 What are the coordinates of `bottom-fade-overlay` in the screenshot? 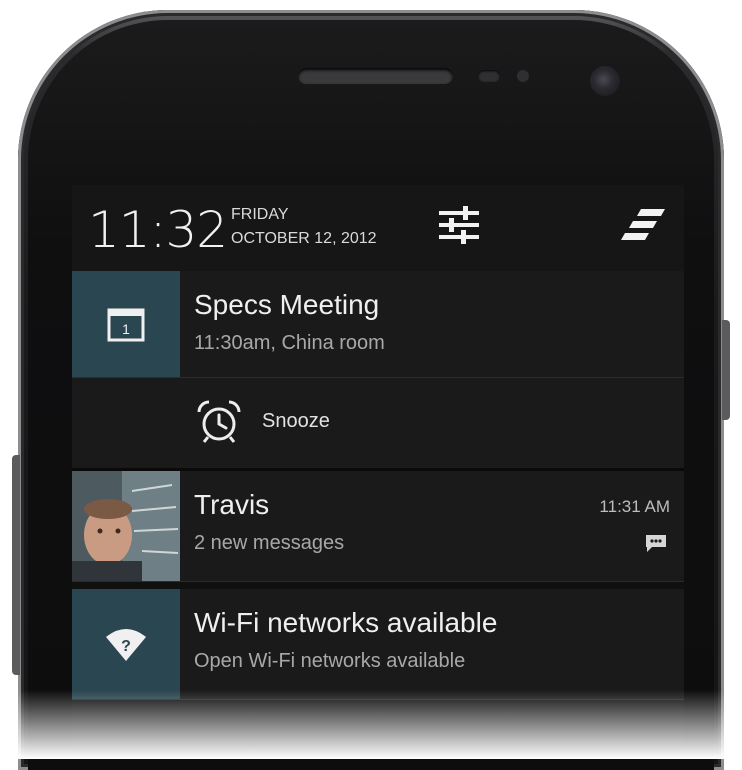 It's located at (371, 724).